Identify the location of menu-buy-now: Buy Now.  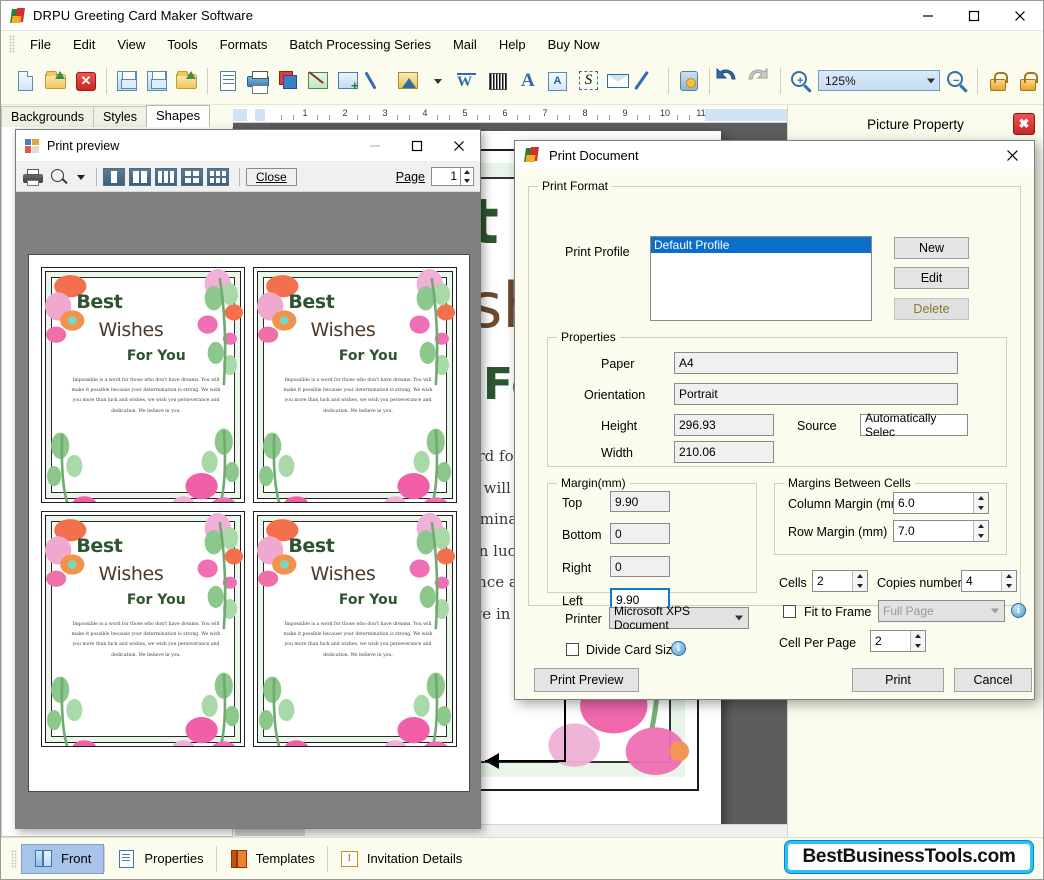
(574, 44).